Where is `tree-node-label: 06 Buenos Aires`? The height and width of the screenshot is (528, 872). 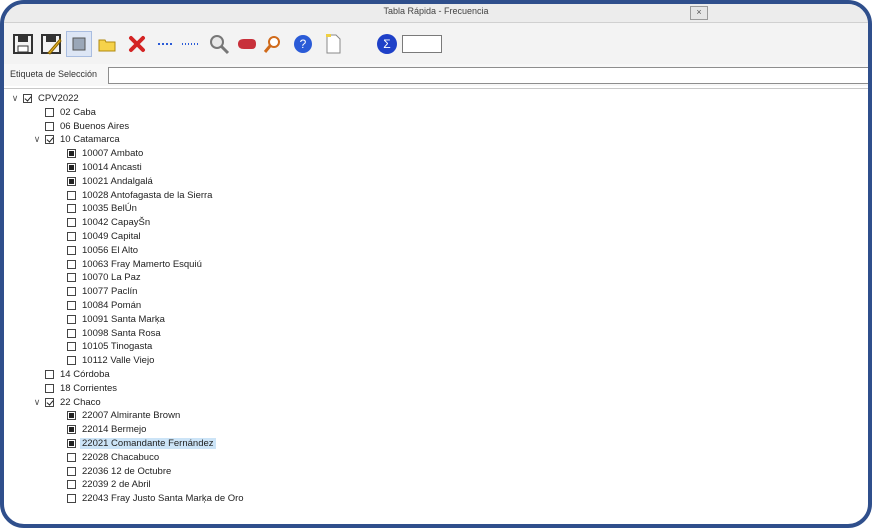
tree-node-label: 06 Buenos Aires is located at coordinates (95, 126).